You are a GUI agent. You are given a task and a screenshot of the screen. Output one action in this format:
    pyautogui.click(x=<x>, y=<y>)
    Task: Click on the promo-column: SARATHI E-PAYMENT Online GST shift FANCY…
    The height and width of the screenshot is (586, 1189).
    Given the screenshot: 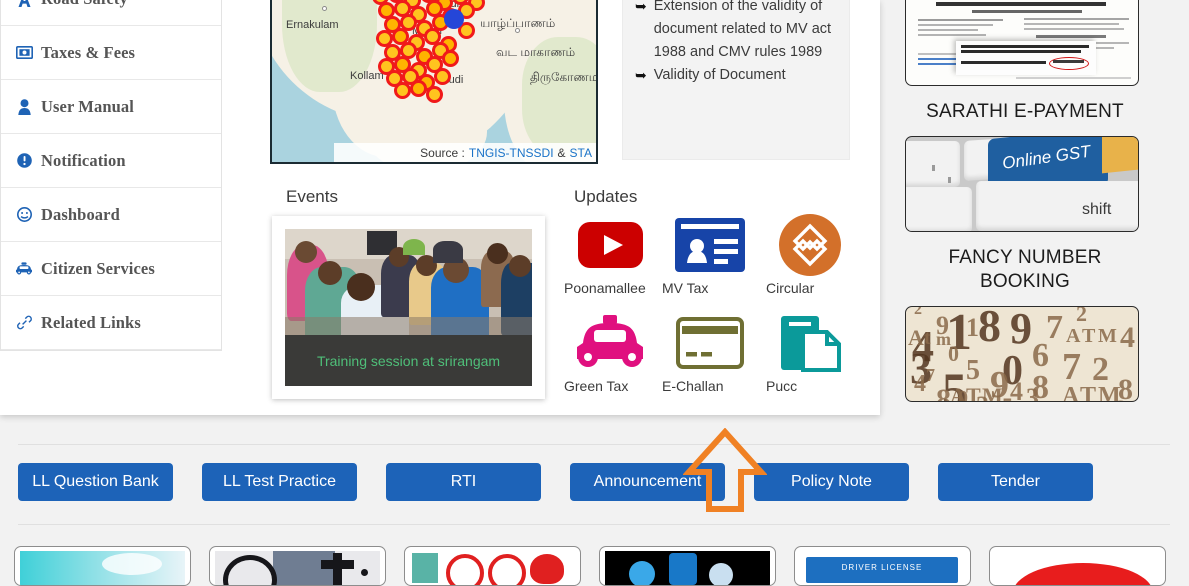 What is the action you would take?
    pyautogui.click(x=1025, y=201)
    